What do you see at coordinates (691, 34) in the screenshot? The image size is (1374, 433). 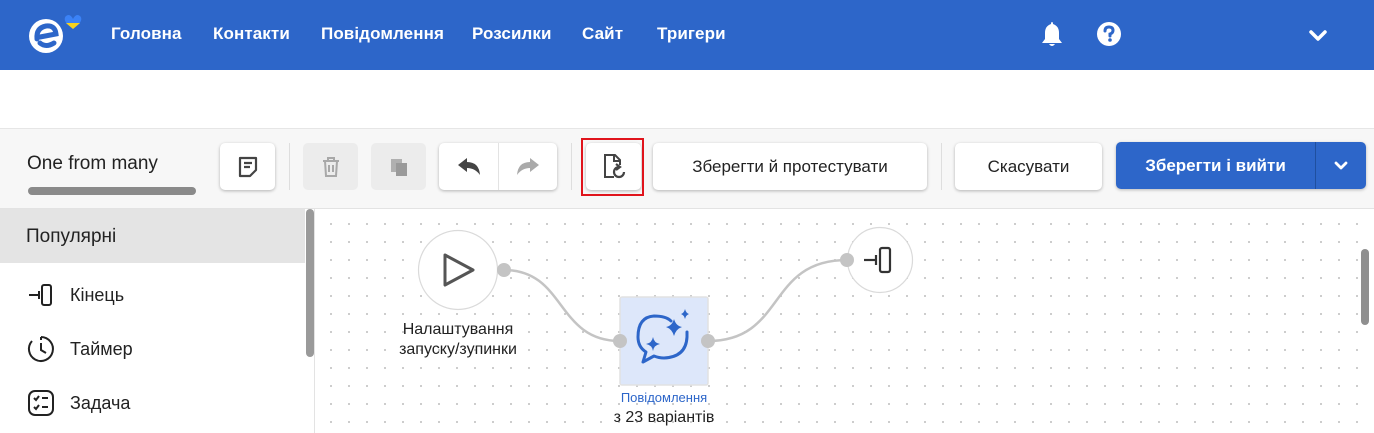 I see `nav-triggers: Тригери` at bounding box center [691, 34].